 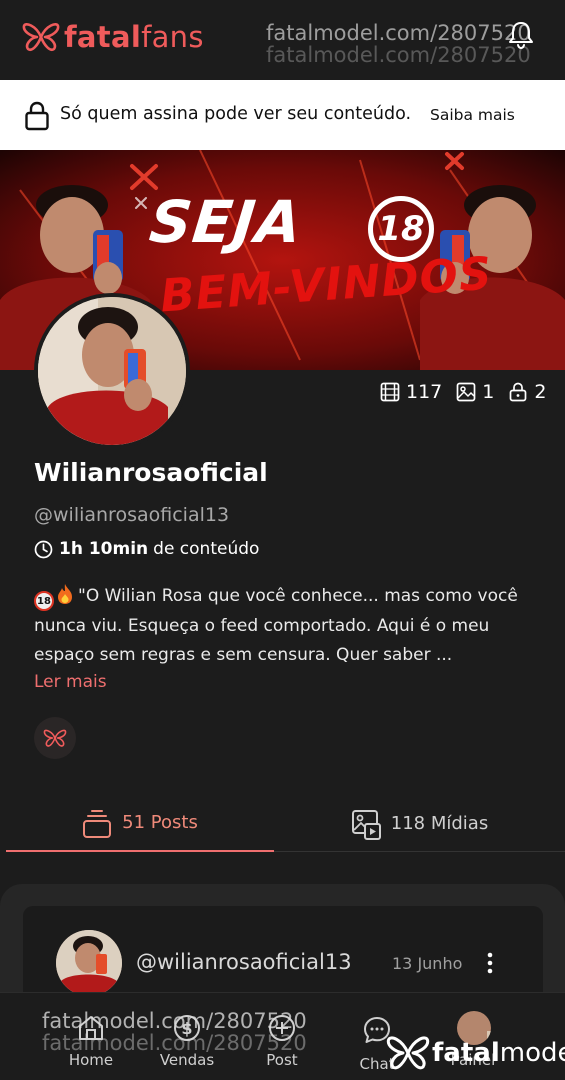 I want to click on banner-title: SEJA, so click(x=226, y=222).